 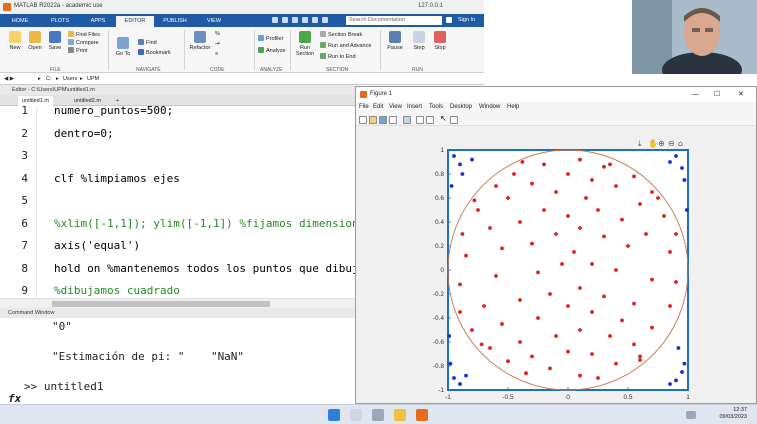 I want to click on new-tab-button: +, so click(x=117, y=101).